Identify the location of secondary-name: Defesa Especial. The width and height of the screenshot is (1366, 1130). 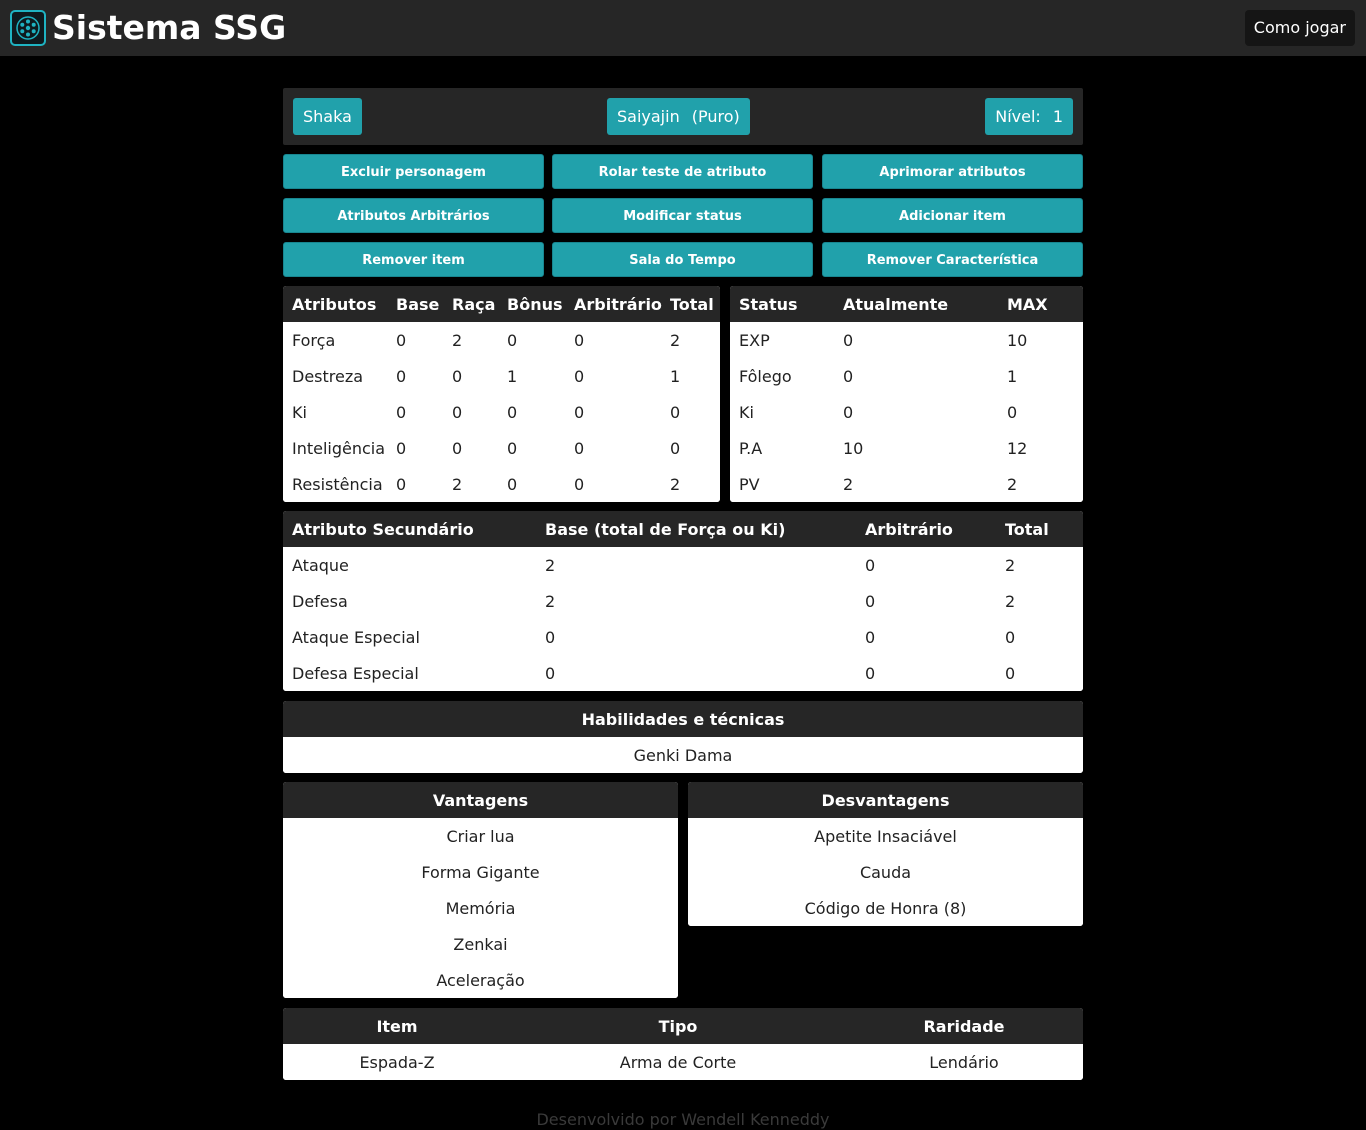
(409, 673).